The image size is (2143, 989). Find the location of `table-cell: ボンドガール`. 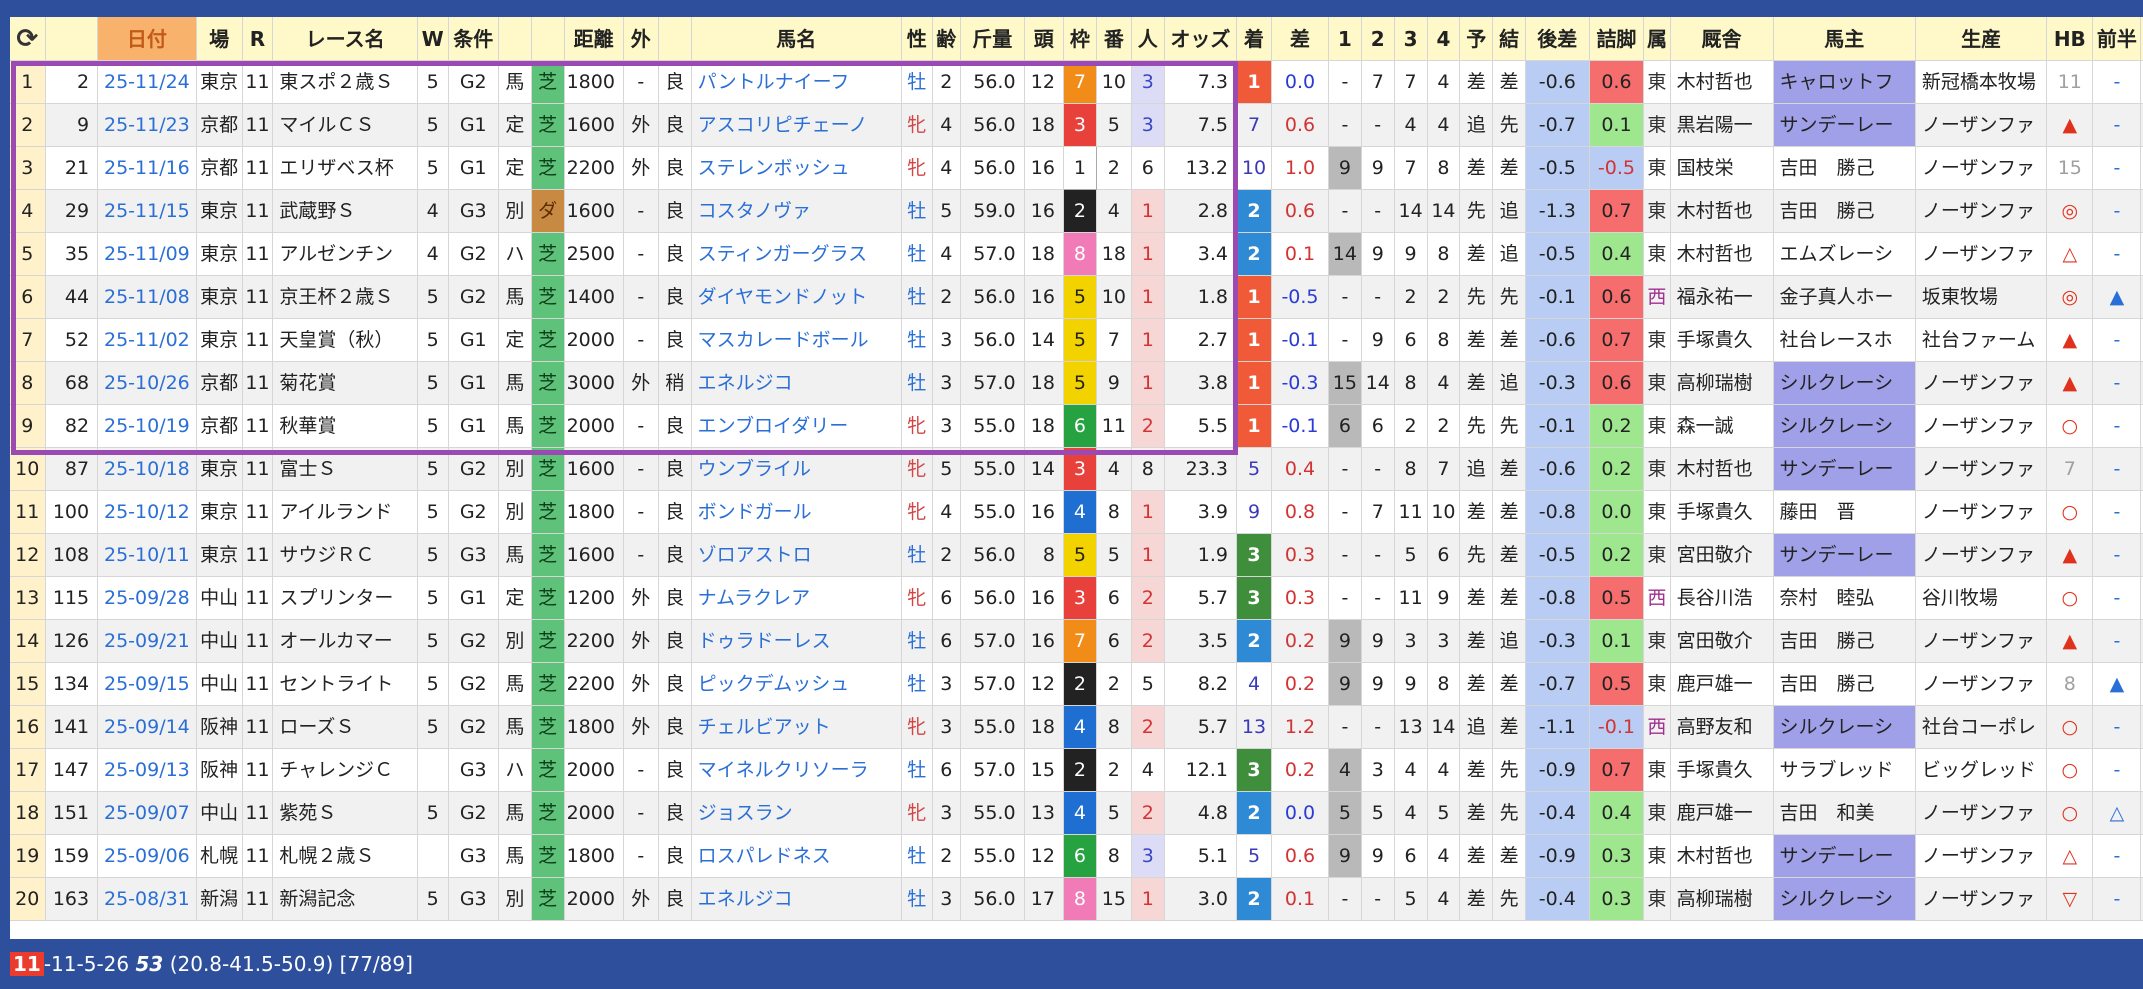

table-cell: ボンドガール is located at coordinates (796, 512).